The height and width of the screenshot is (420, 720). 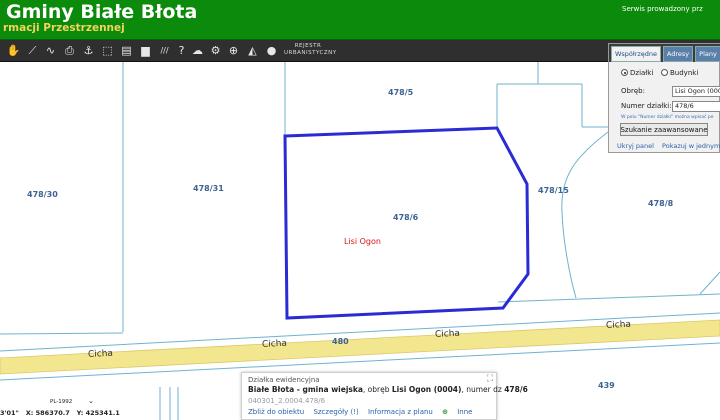 I want to click on anchor-icon: ⚓, so click(x=88, y=50).